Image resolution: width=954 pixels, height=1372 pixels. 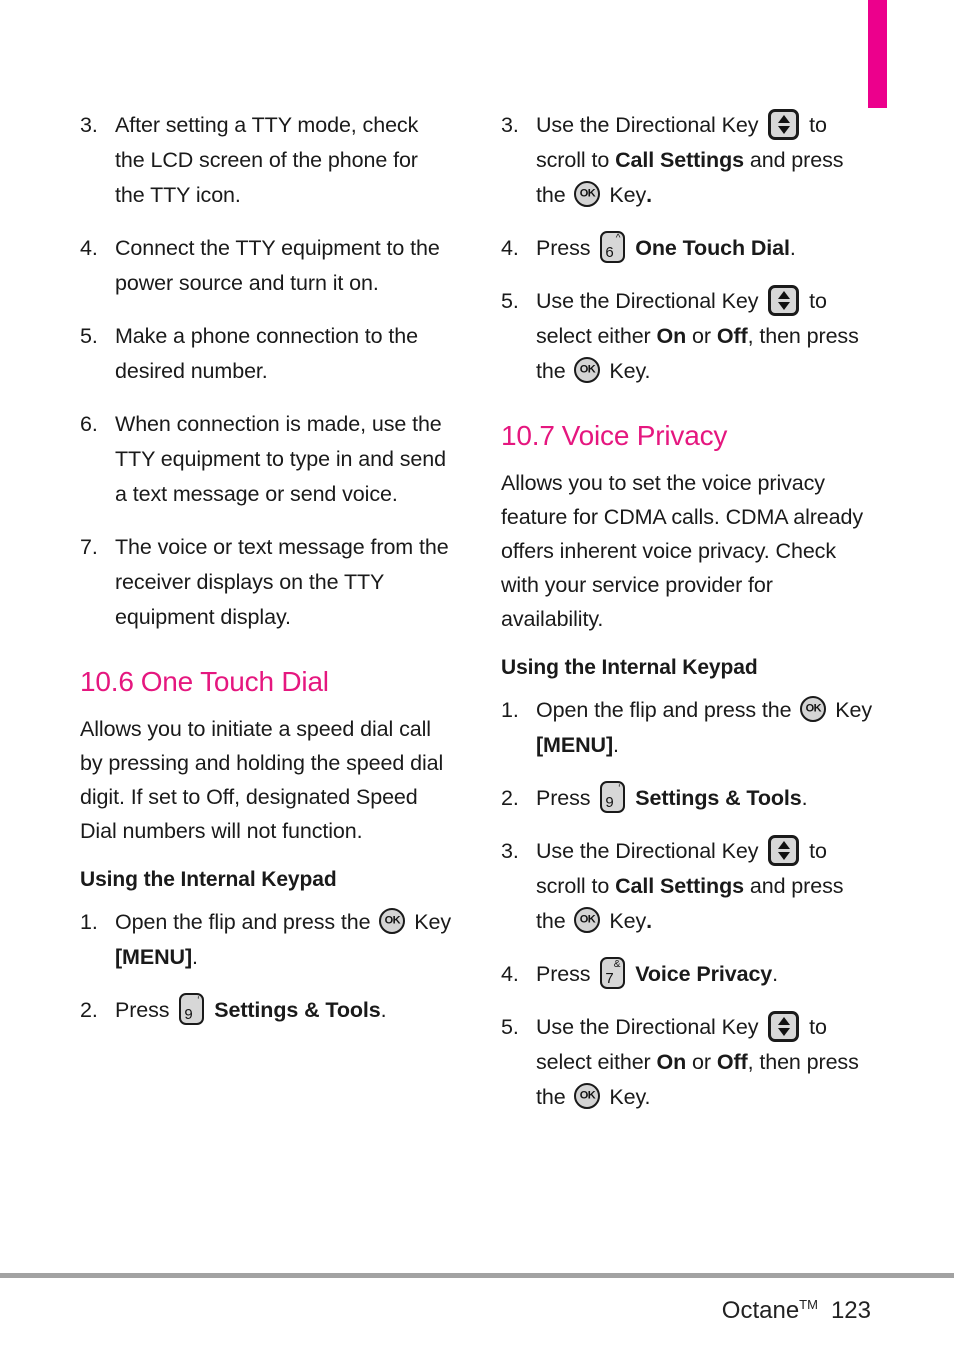 I want to click on key-digit: 6, so click(x=609, y=252).